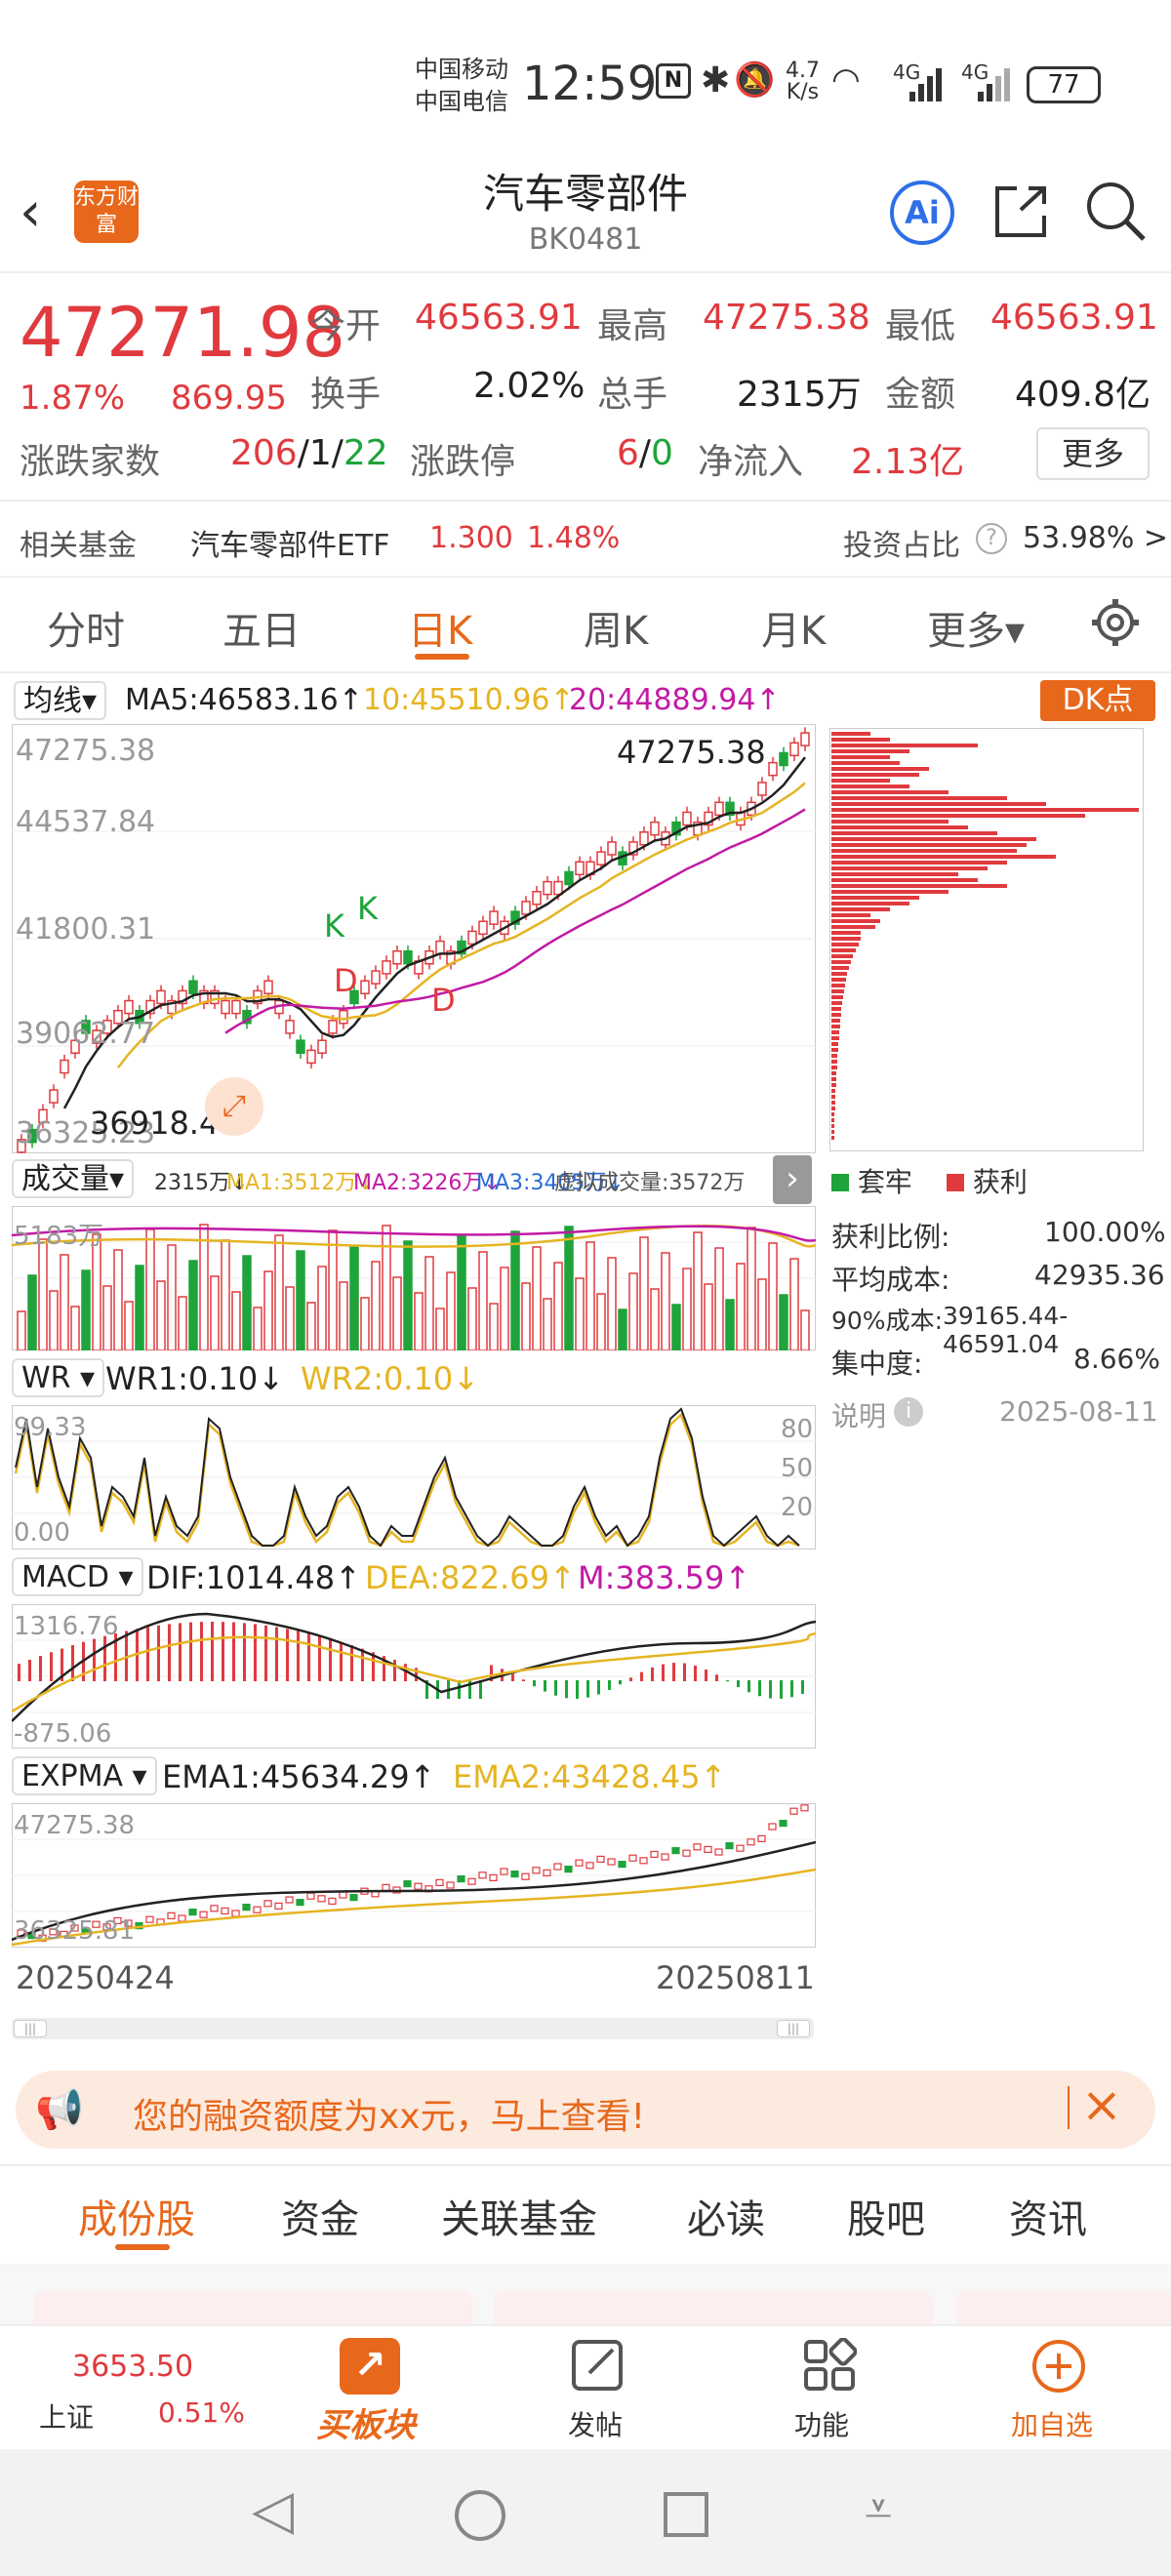 The width and height of the screenshot is (1171, 2576). Describe the element at coordinates (443, 1000) in the screenshot. I see `d-mark-2: D` at that location.